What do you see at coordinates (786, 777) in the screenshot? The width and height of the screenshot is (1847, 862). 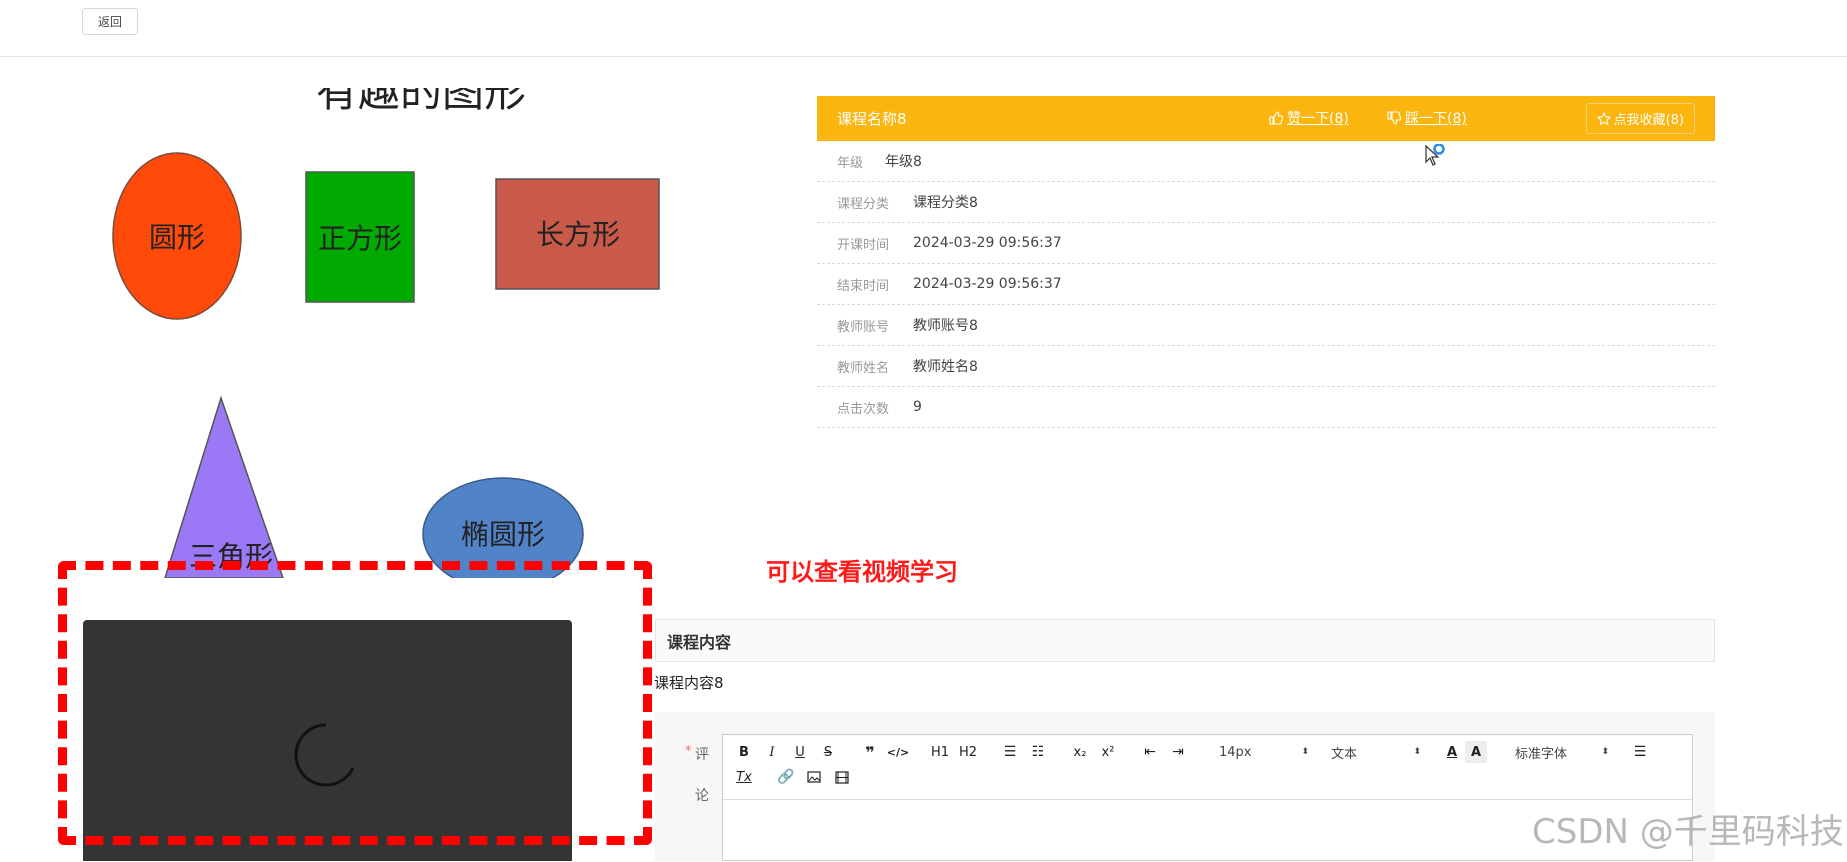 I see `link-icon: 🔗` at bounding box center [786, 777].